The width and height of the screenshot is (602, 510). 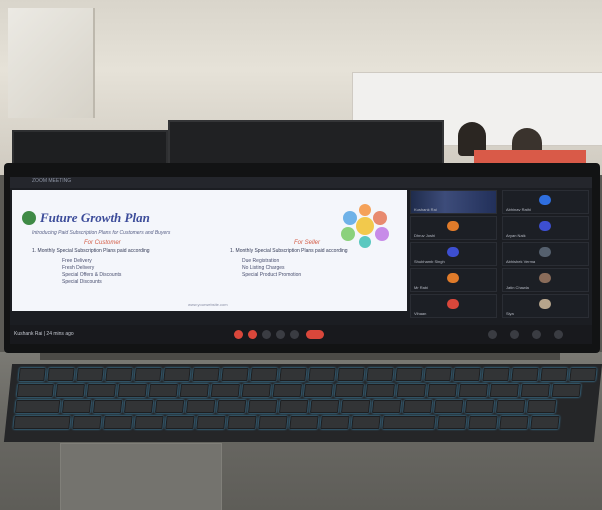 I want to click on participant-name: Shubhamb Singh, so click(x=429, y=261).